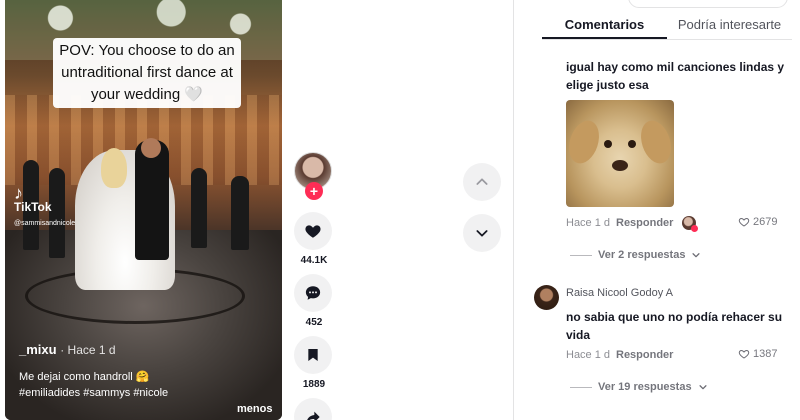  I want to click on view-replies-label: Ver 19 respuestas, so click(645, 387).